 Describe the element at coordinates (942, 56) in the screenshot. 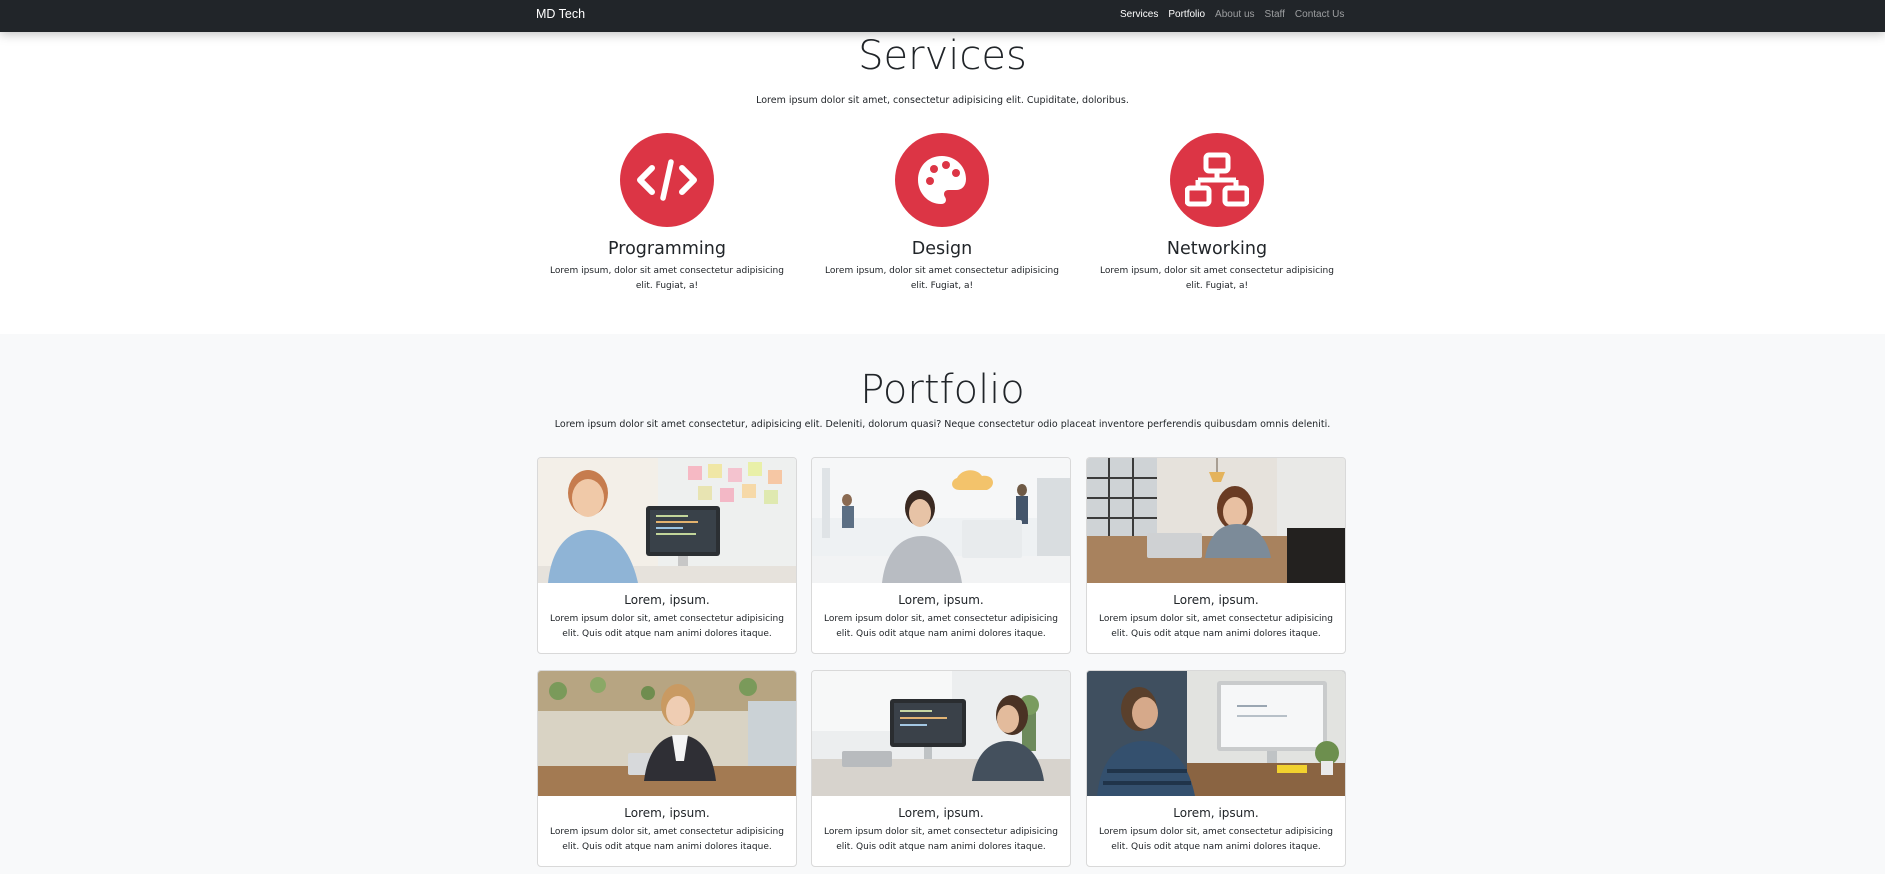

I see `services-title: Services` at that location.